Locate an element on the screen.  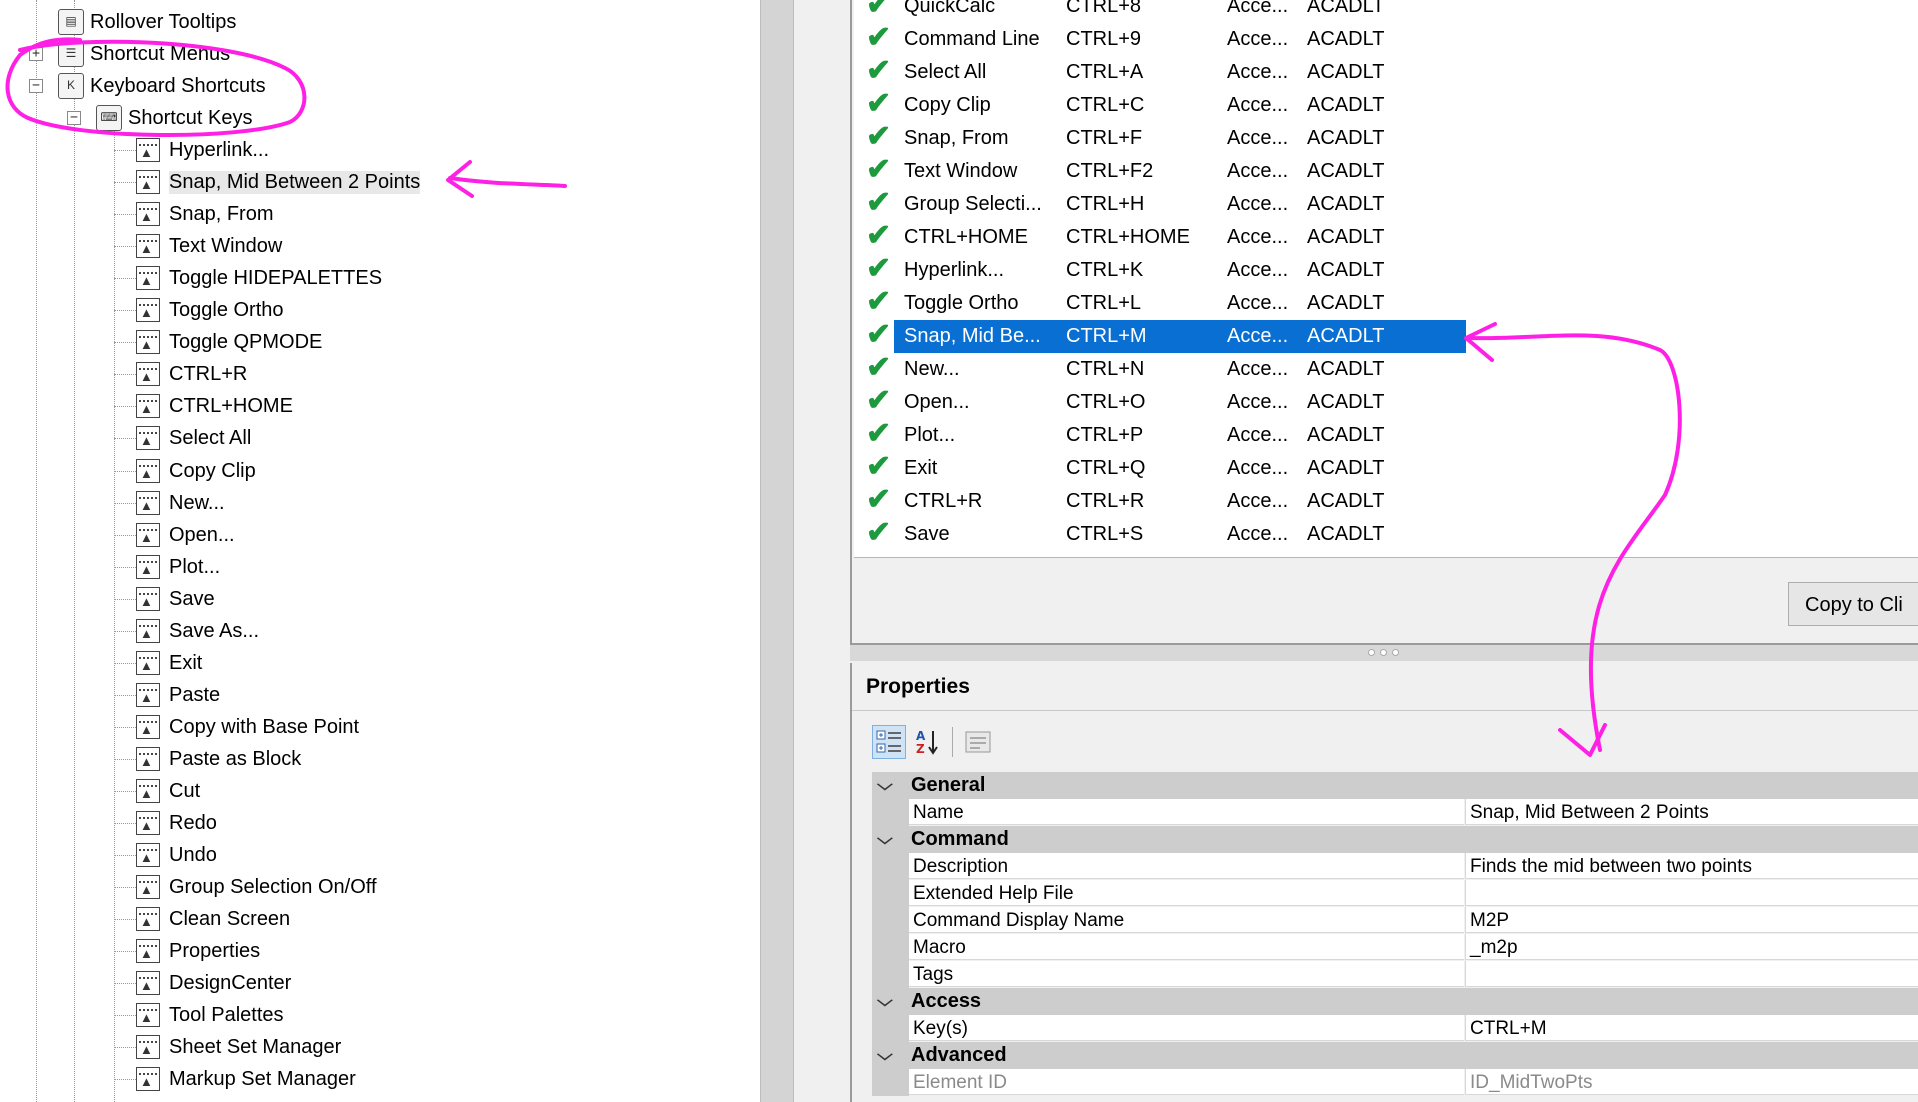
tree-item: Select All is located at coordinates (193, 438).